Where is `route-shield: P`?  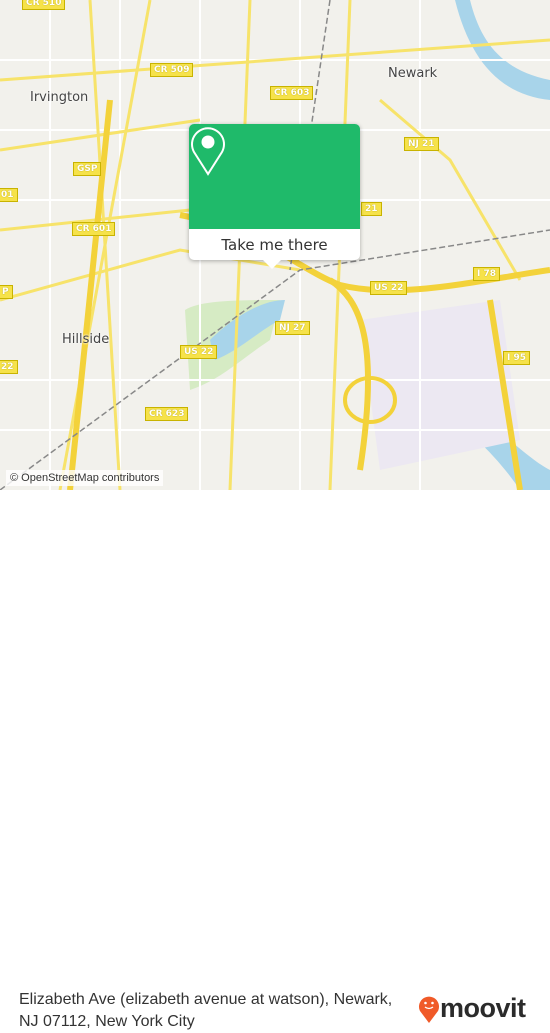 route-shield: P is located at coordinates (6, 292).